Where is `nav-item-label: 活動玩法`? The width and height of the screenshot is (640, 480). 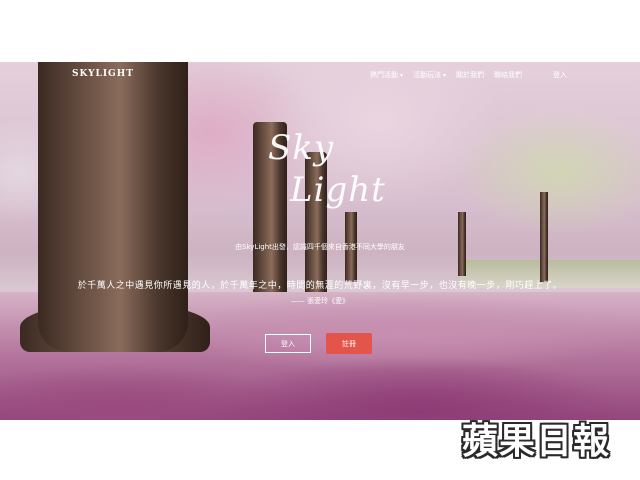
nav-item-label: 活動玩法 is located at coordinates (427, 75).